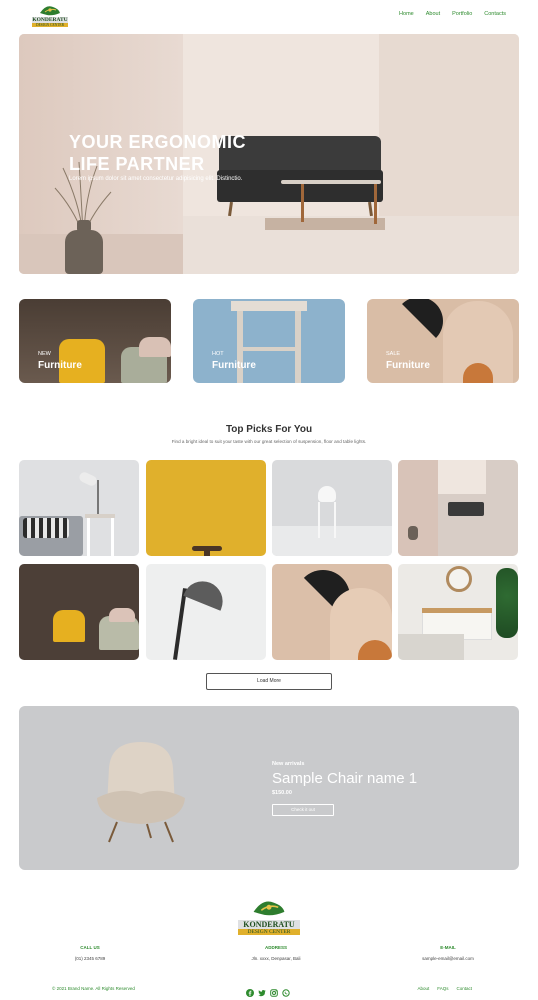  What do you see at coordinates (448, 958) in the screenshot?
I see `email-value: sample-email@email.com` at bounding box center [448, 958].